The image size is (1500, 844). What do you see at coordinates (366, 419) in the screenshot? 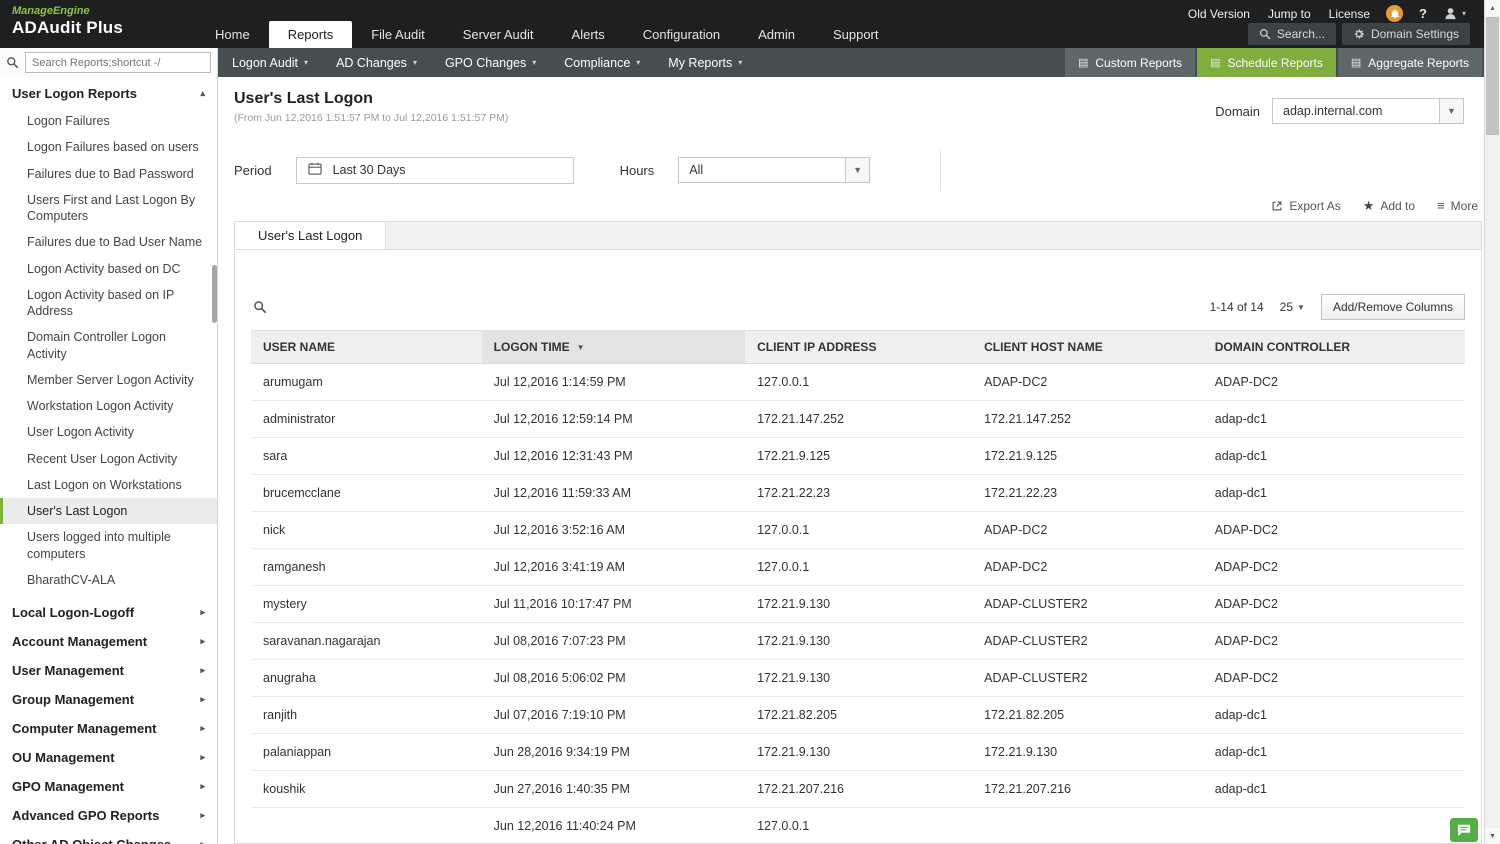
I see `cell-user-name: administrator` at bounding box center [366, 419].